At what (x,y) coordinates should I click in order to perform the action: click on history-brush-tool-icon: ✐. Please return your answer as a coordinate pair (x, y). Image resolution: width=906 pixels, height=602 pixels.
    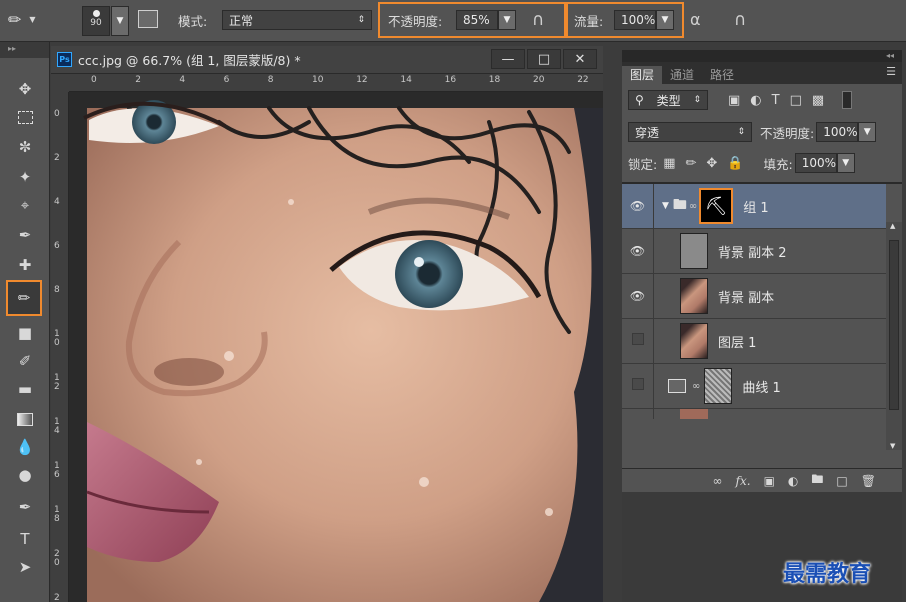
    Looking at the image, I should click on (25, 361).